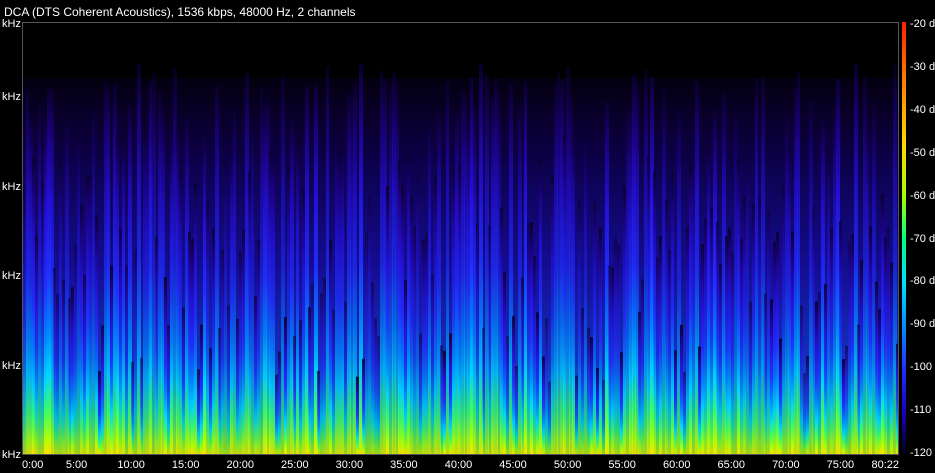 The height and width of the screenshot is (473, 935). I want to click on x-tick-label: 40:00, so click(458, 465).